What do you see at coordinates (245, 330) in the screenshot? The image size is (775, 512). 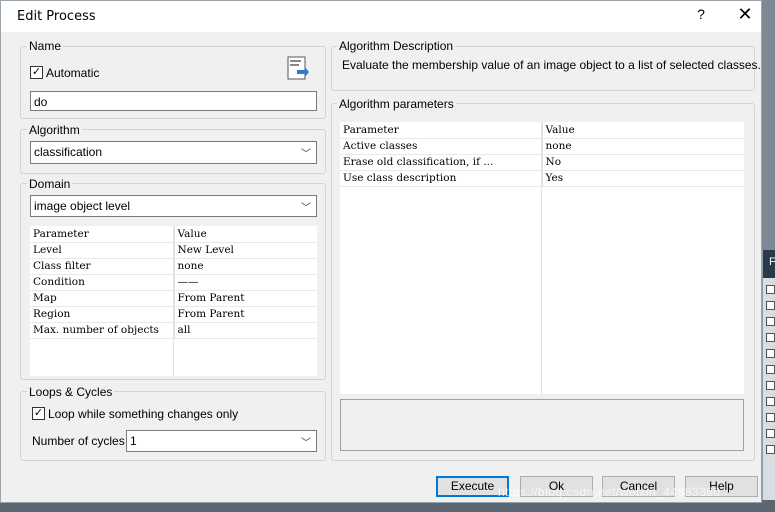 I see `value-cell: all` at bounding box center [245, 330].